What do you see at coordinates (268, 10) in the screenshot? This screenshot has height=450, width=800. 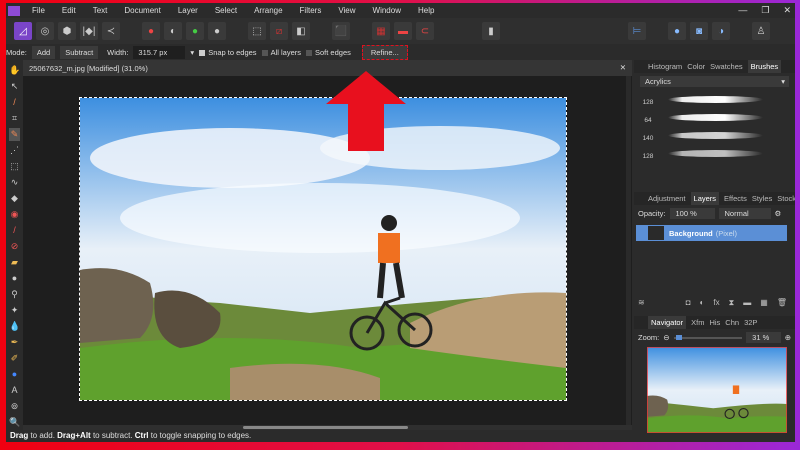 I see `menu-arrange: Arrange` at bounding box center [268, 10].